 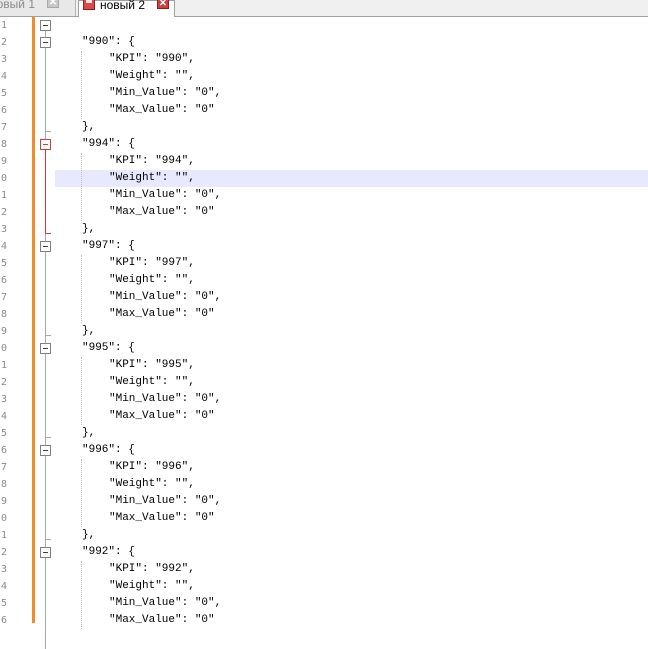 I want to click on code-line: "995": {, so click(x=351, y=348).